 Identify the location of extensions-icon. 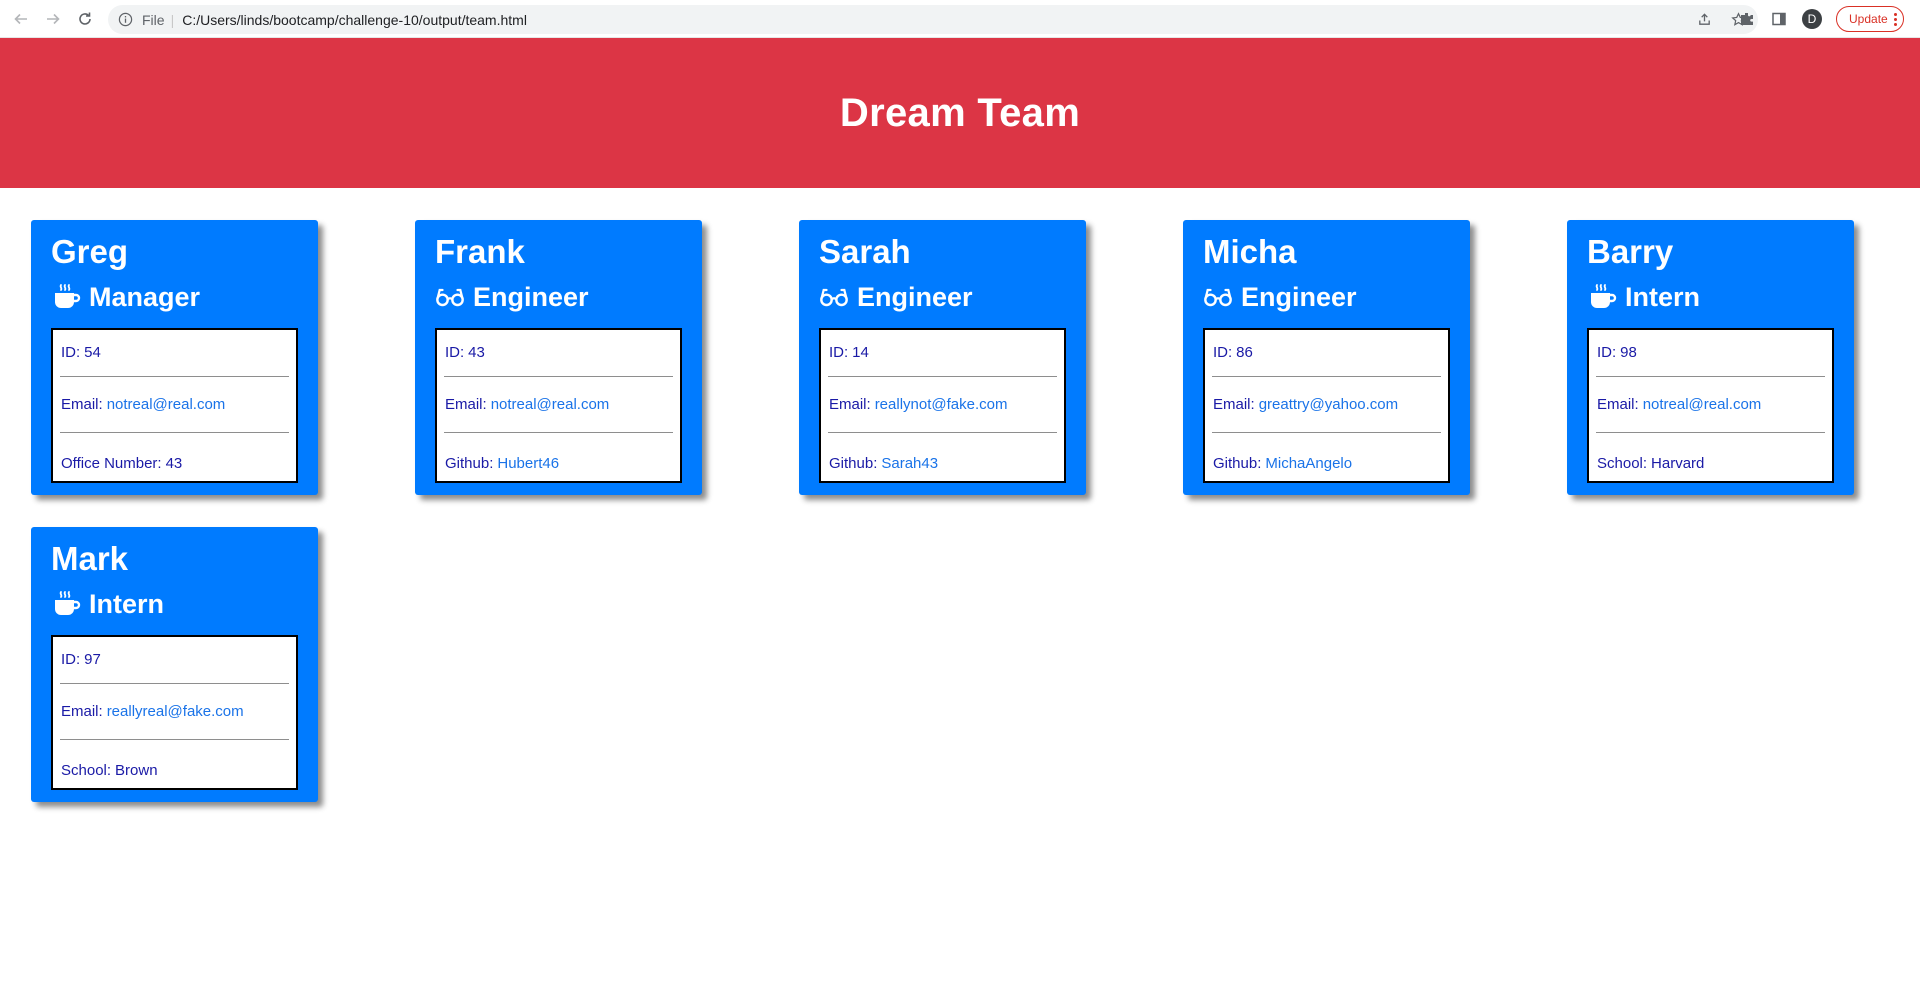
(1747, 19).